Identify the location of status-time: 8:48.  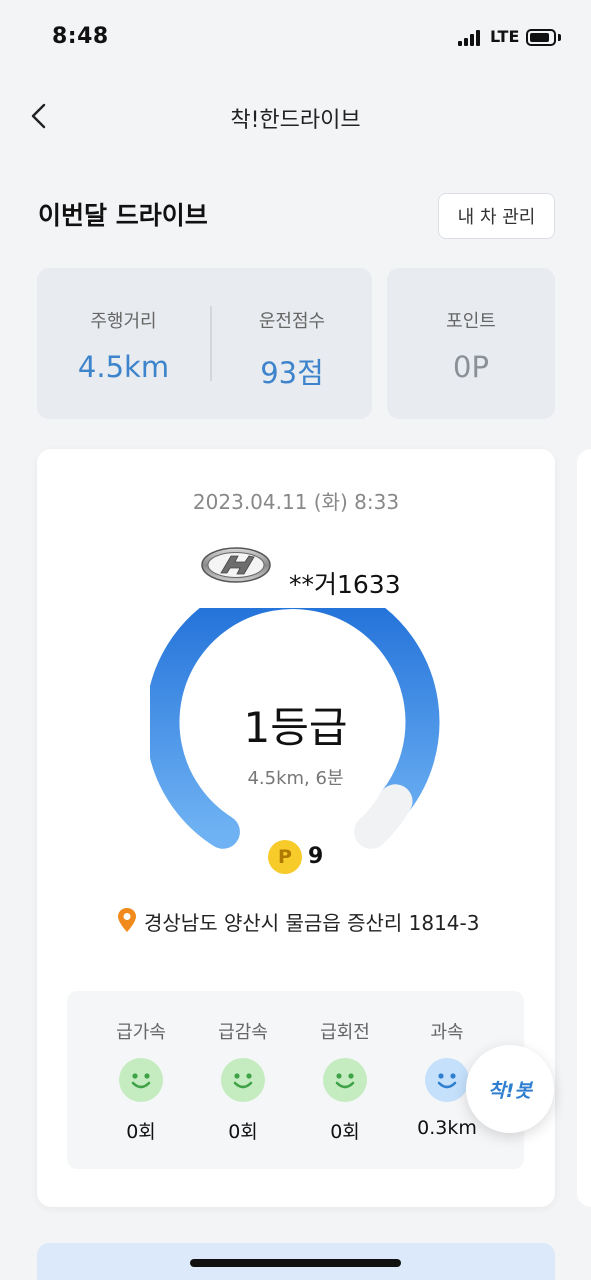
(80, 36).